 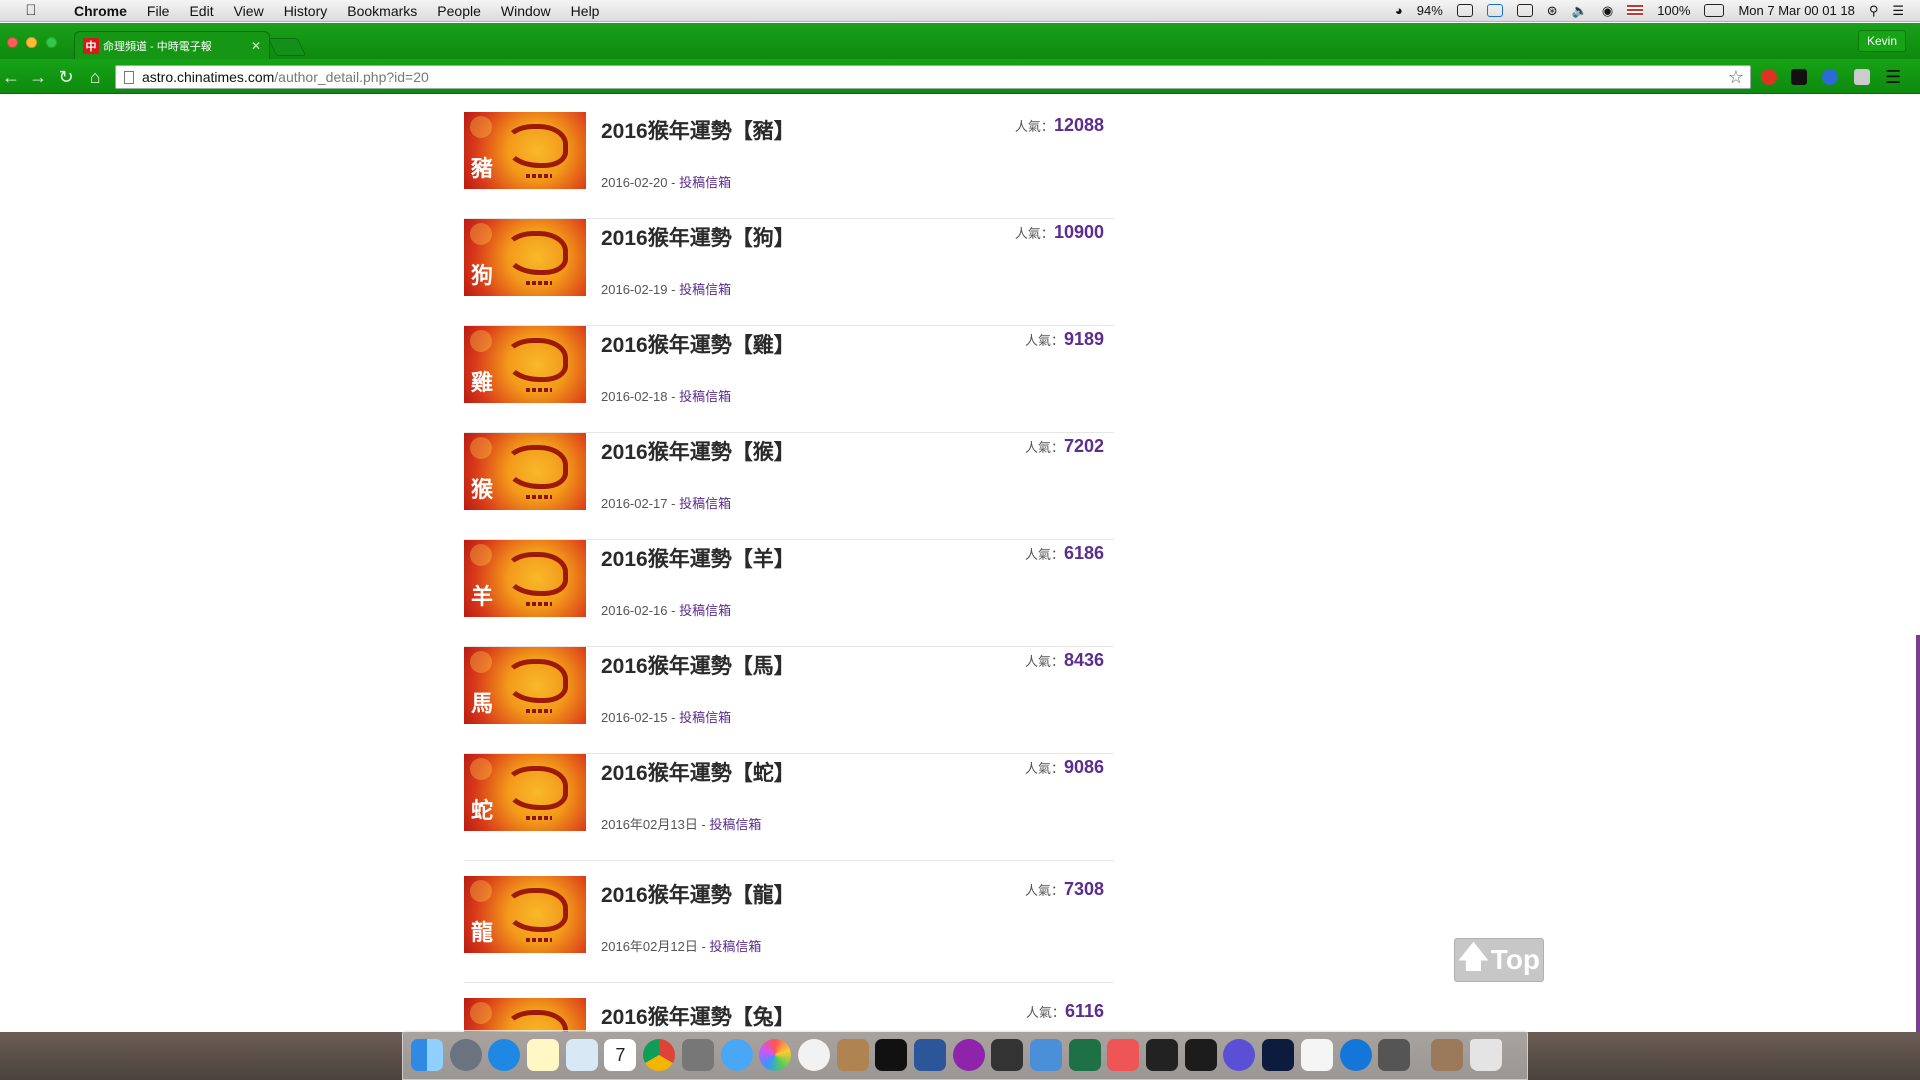 I want to click on textedit-icon, so click(x=1316, y=1055).